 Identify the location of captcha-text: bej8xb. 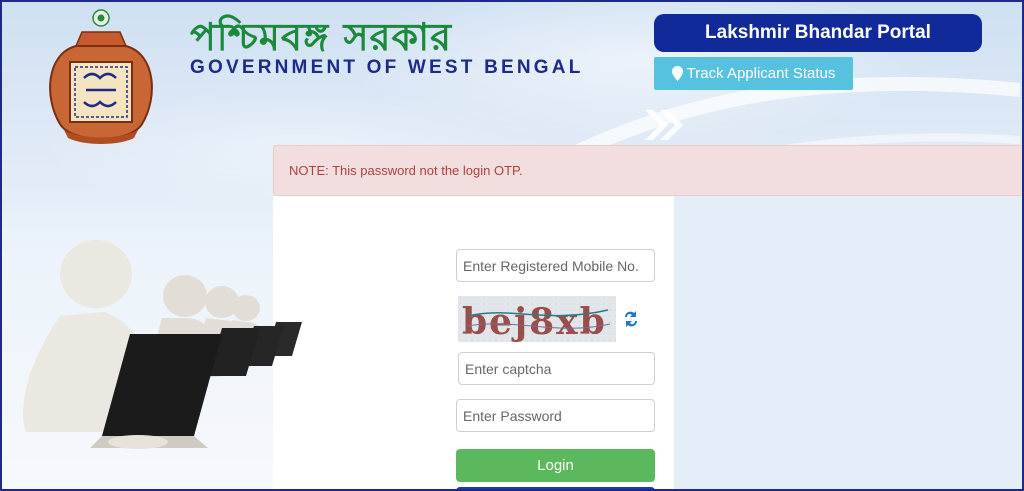
(534, 321).